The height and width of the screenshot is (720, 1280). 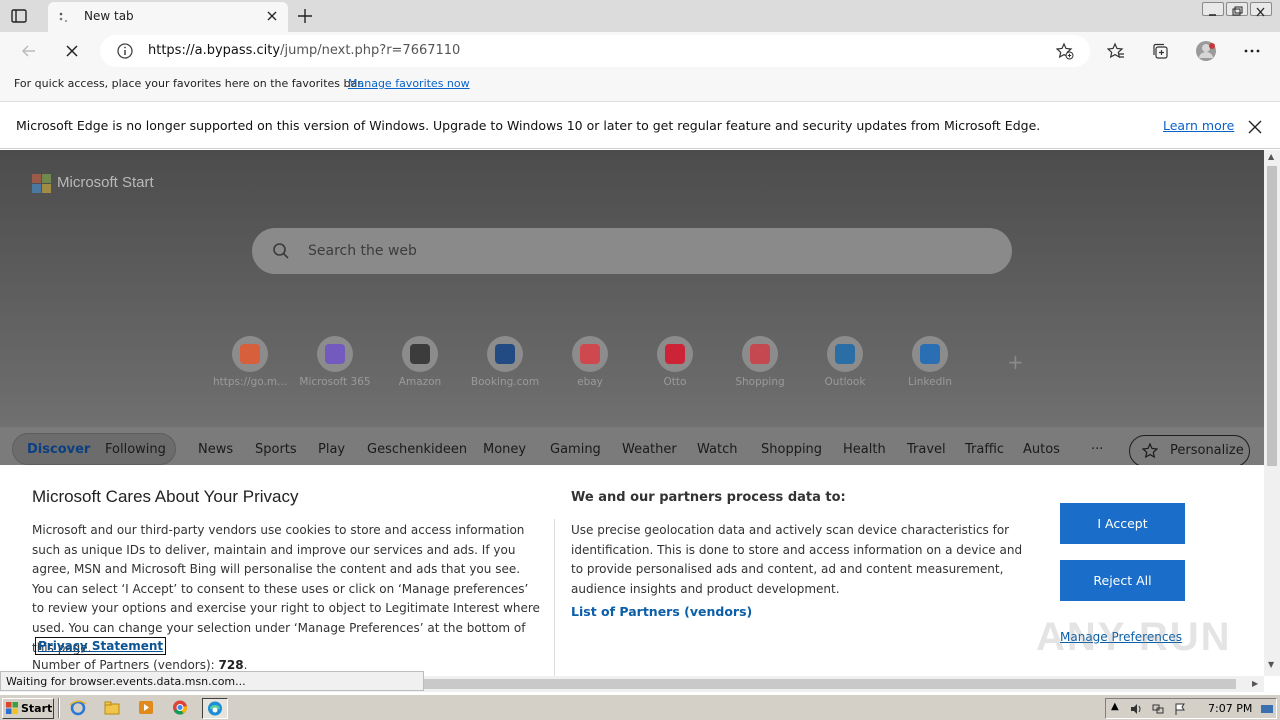 I want to click on add-site-icon: +, so click(x=1015, y=362).